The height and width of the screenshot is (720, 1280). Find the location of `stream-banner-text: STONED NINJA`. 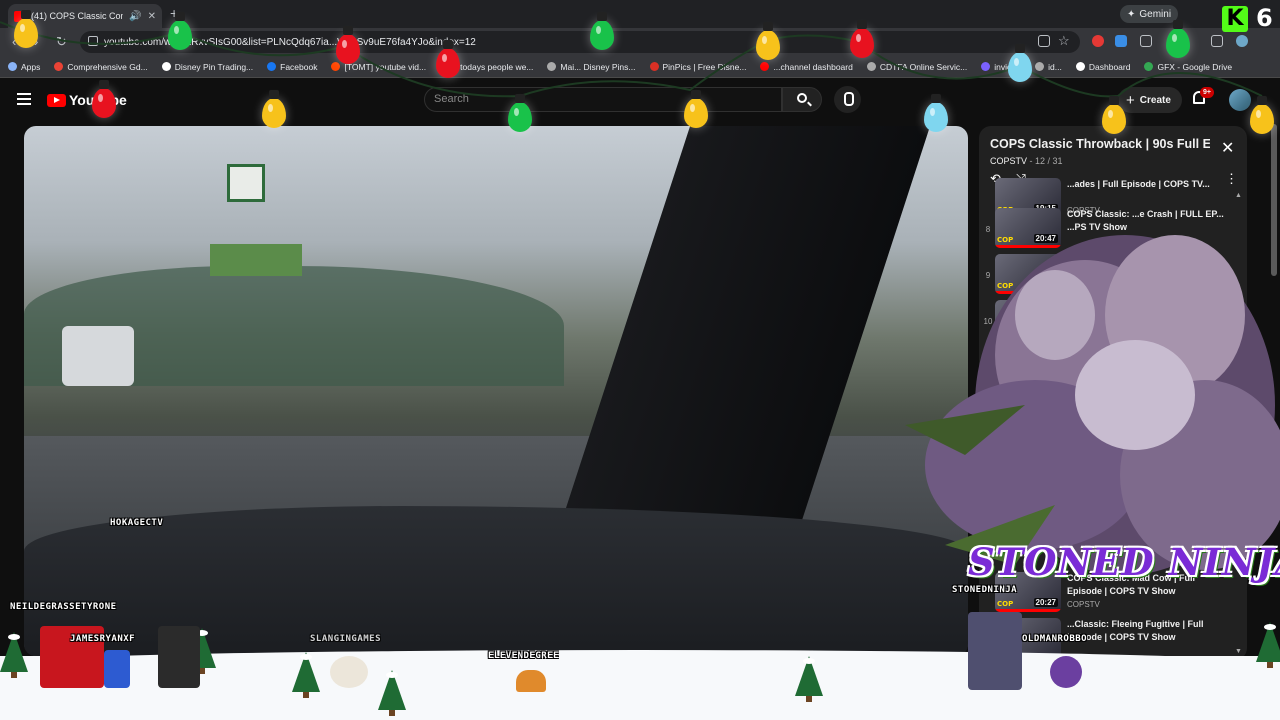

stream-banner-text: STONED NINJA is located at coordinates (1124, 562).